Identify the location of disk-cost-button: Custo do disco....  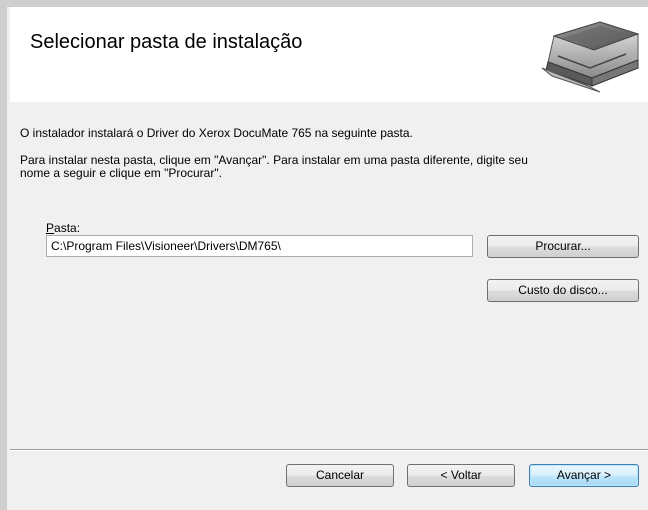
(563, 290).